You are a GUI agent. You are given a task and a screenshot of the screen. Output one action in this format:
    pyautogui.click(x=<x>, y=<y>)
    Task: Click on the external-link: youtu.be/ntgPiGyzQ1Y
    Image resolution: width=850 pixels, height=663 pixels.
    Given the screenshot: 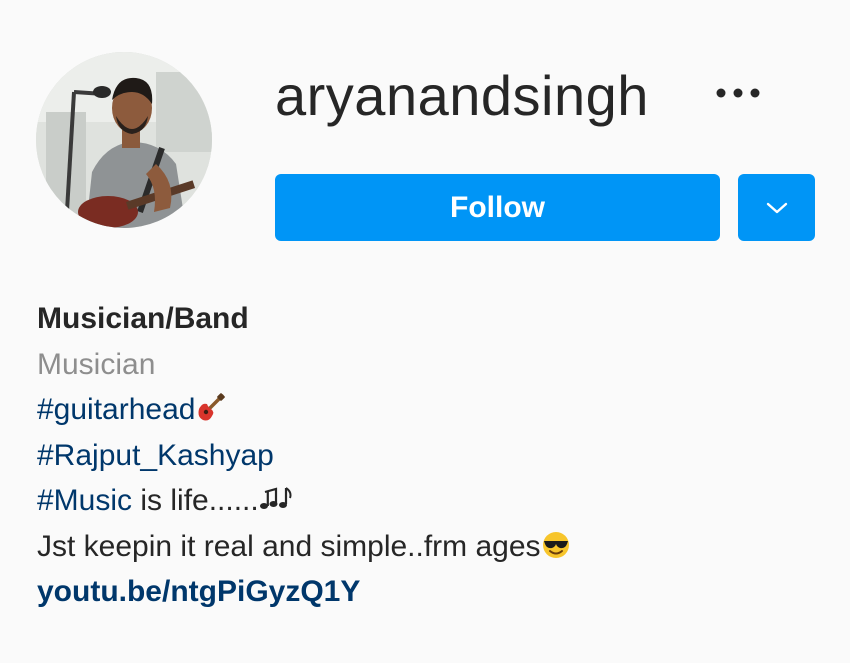 What is the action you would take?
    pyautogui.click(x=427, y=592)
    